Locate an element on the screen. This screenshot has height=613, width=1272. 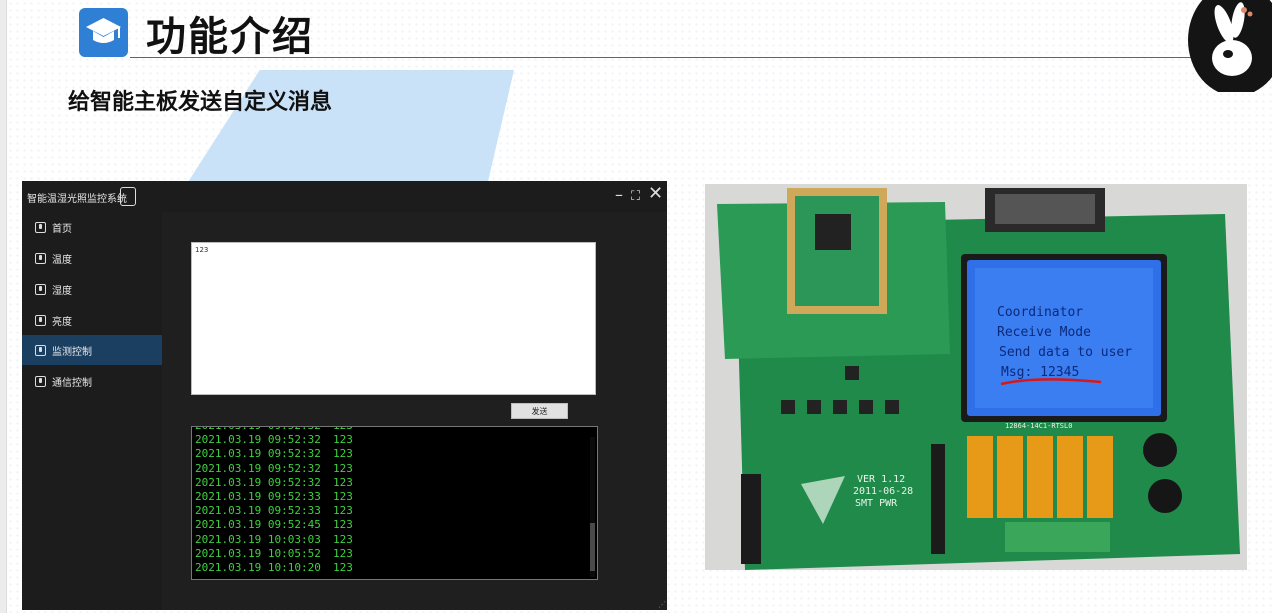
nav-item-monitor-control: 监测控制 is located at coordinates (92, 350).